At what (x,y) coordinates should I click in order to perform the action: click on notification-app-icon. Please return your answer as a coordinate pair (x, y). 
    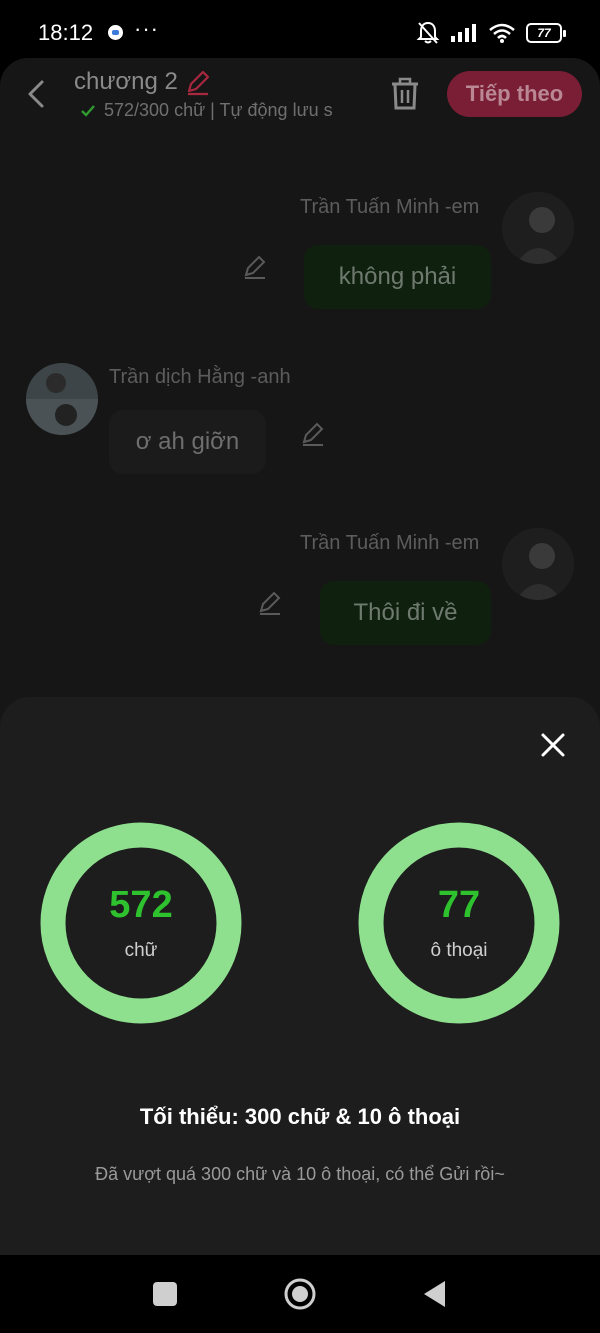
    Looking at the image, I should click on (115, 32).